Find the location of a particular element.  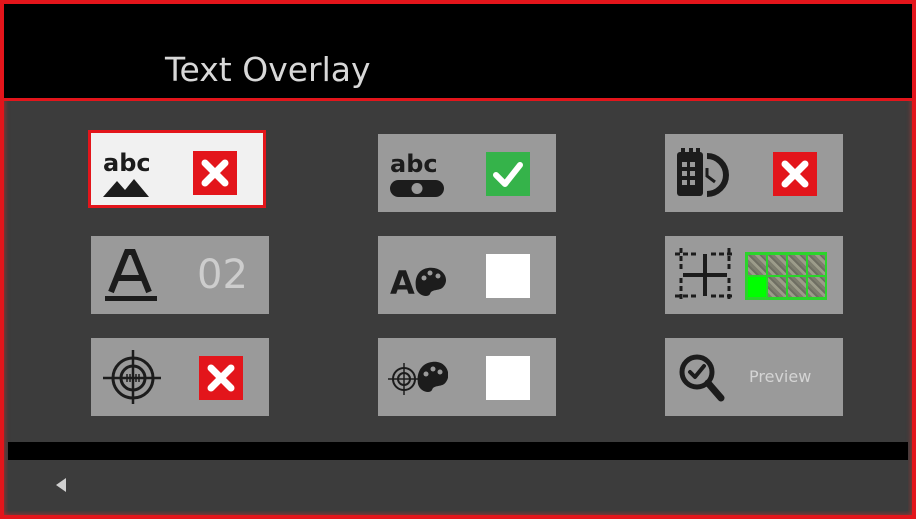

text-palette-icon: A is located at coordinates (418, 283).